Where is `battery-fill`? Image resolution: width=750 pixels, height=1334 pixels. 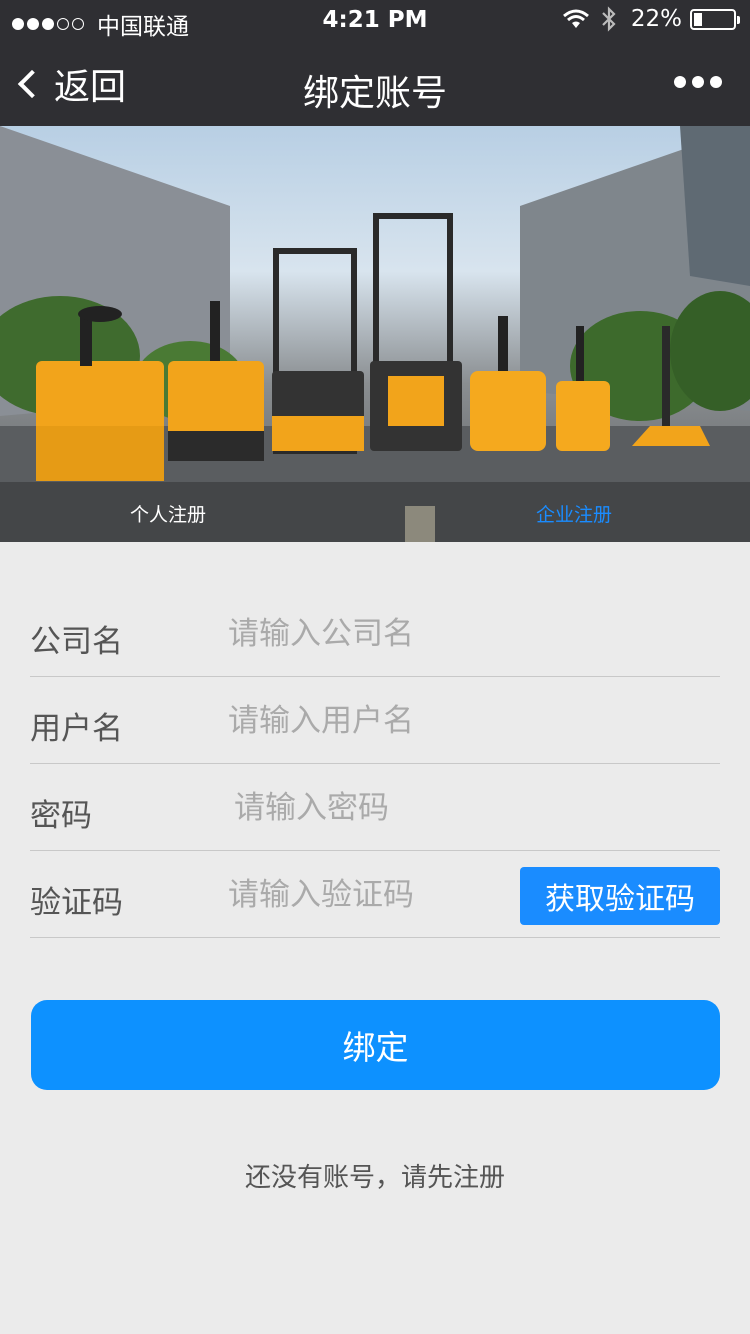
battery-fill is located at coordinates (698, 19).